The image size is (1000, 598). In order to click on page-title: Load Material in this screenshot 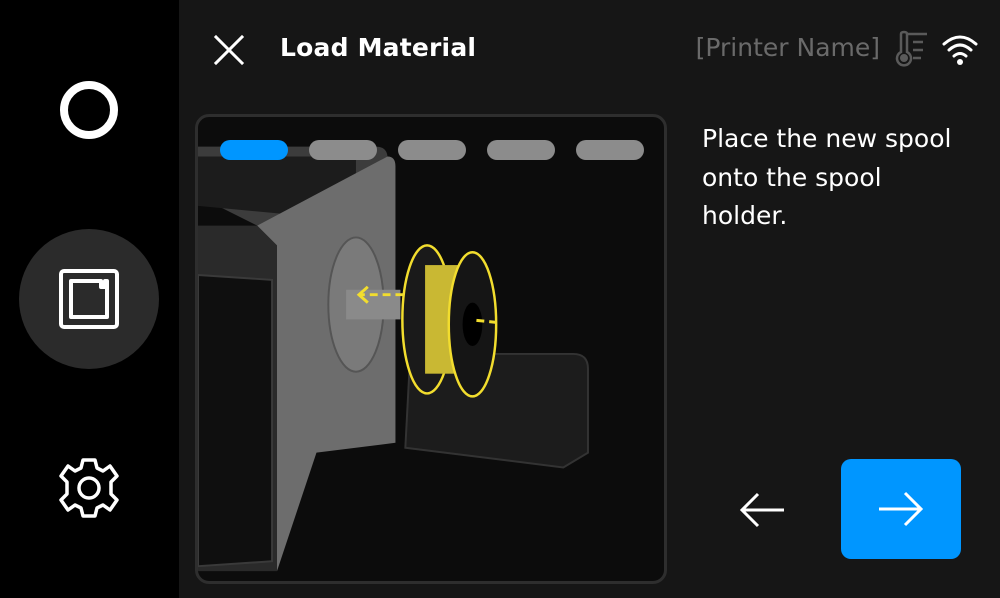, I will do `click(378, 47)`.